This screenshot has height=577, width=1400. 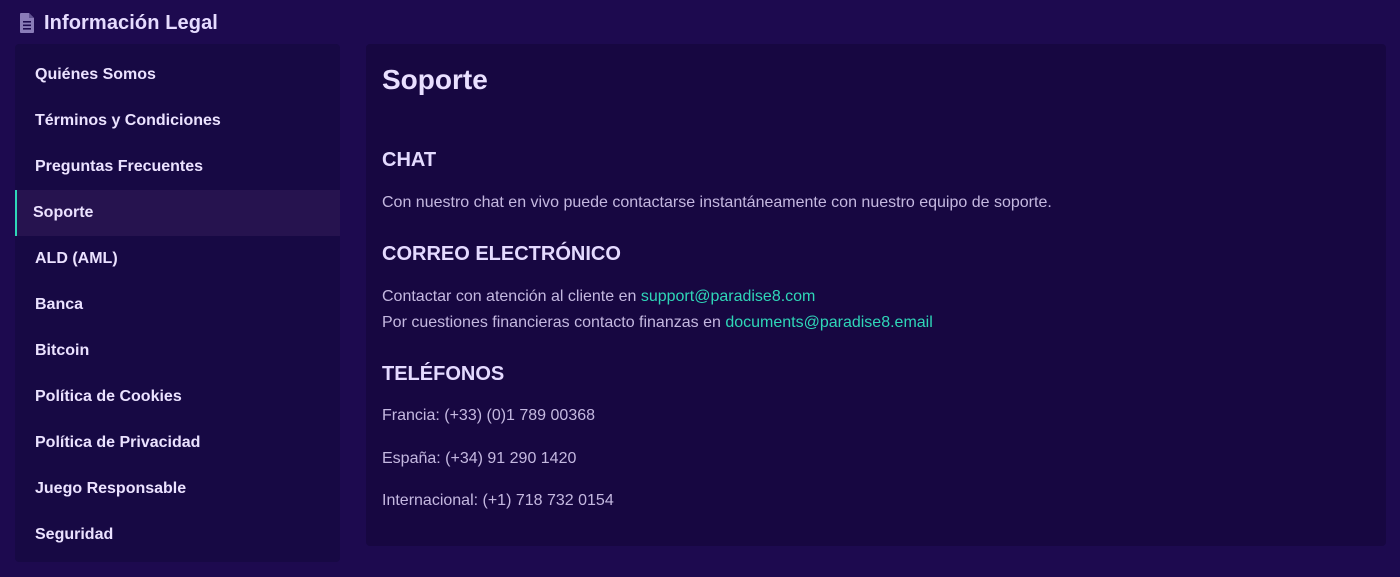 I want to click on sidebar-item-faq: Preguntas Frecuentes, so click(x=177, y=167).